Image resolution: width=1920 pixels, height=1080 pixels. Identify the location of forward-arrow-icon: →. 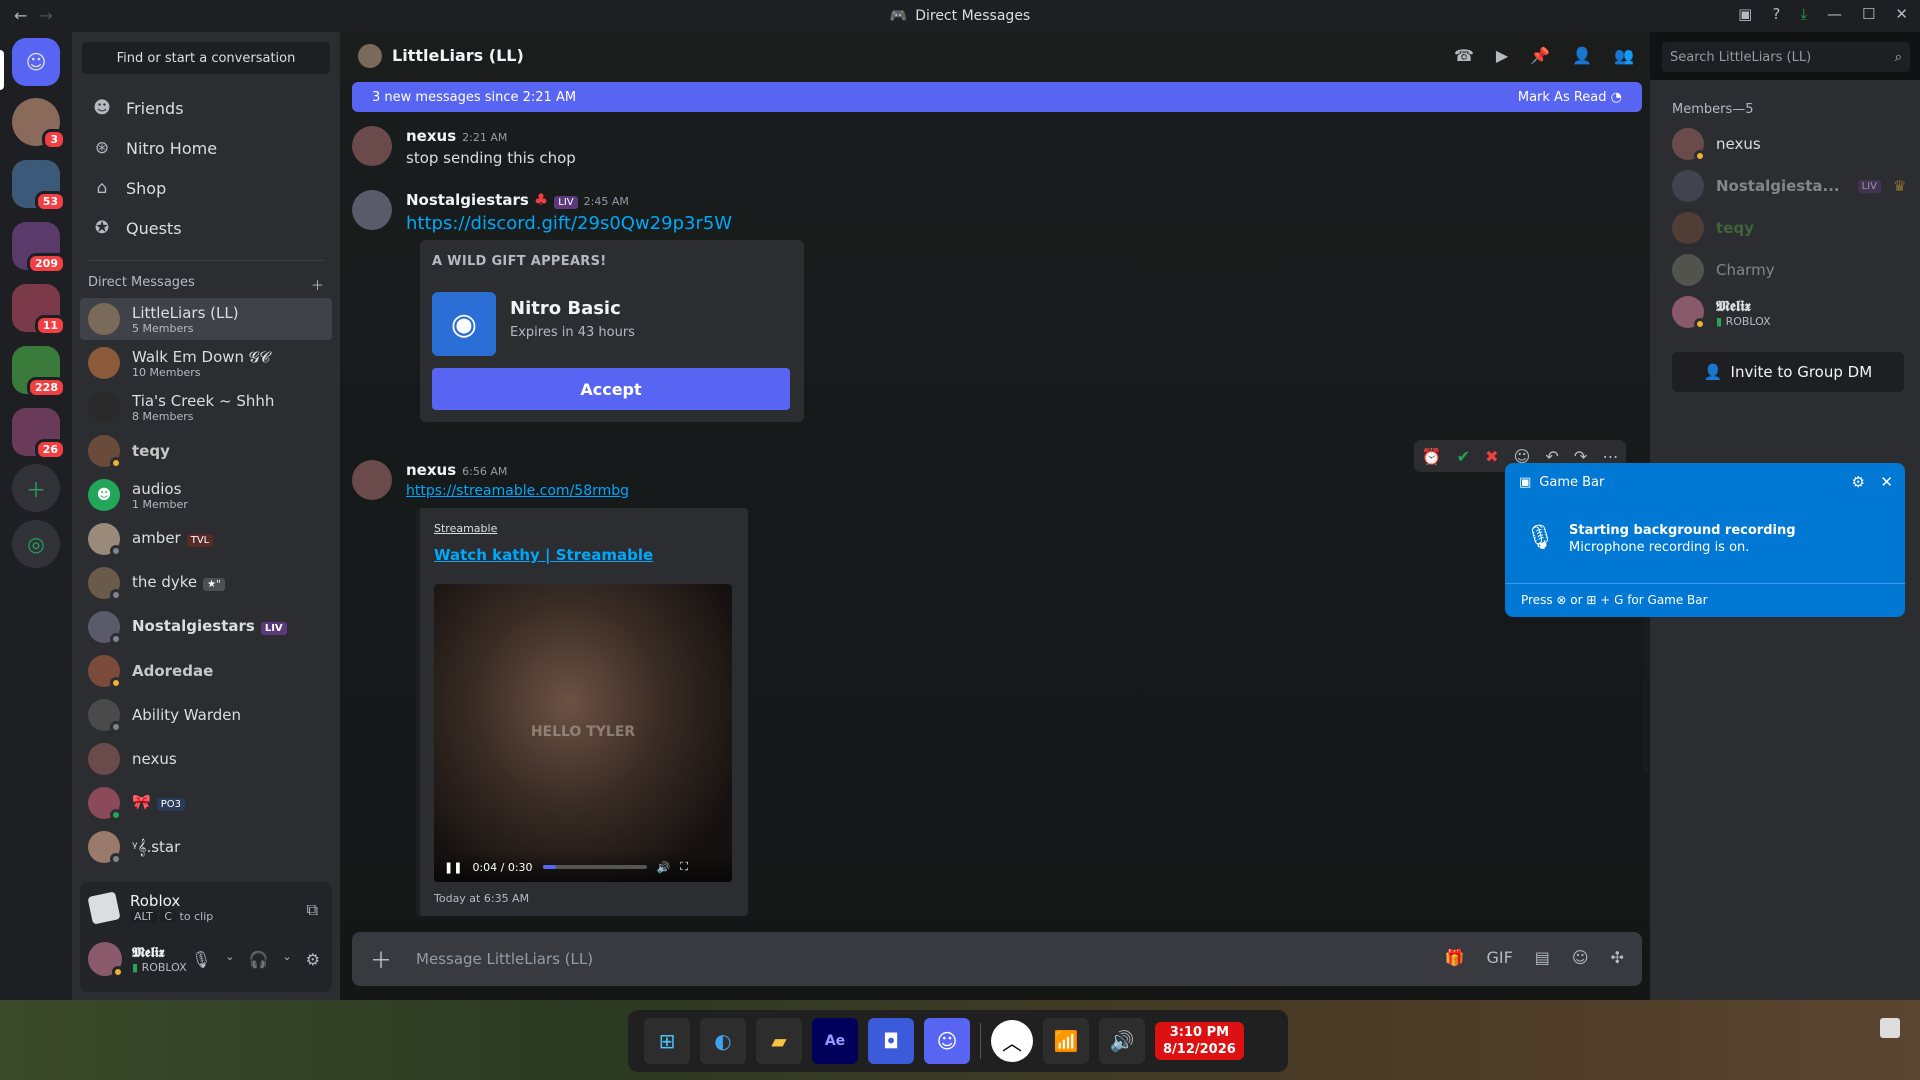
(45, 15).